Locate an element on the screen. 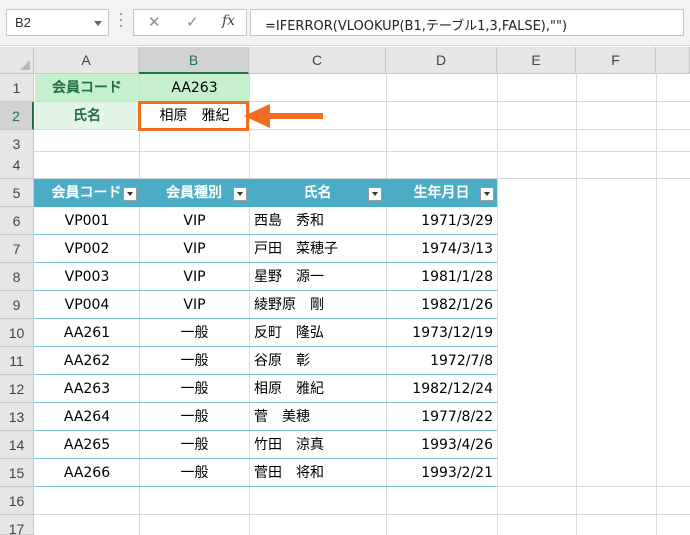  cell-birthdate: 1974/3/13 is located at coordinates (442, 249).